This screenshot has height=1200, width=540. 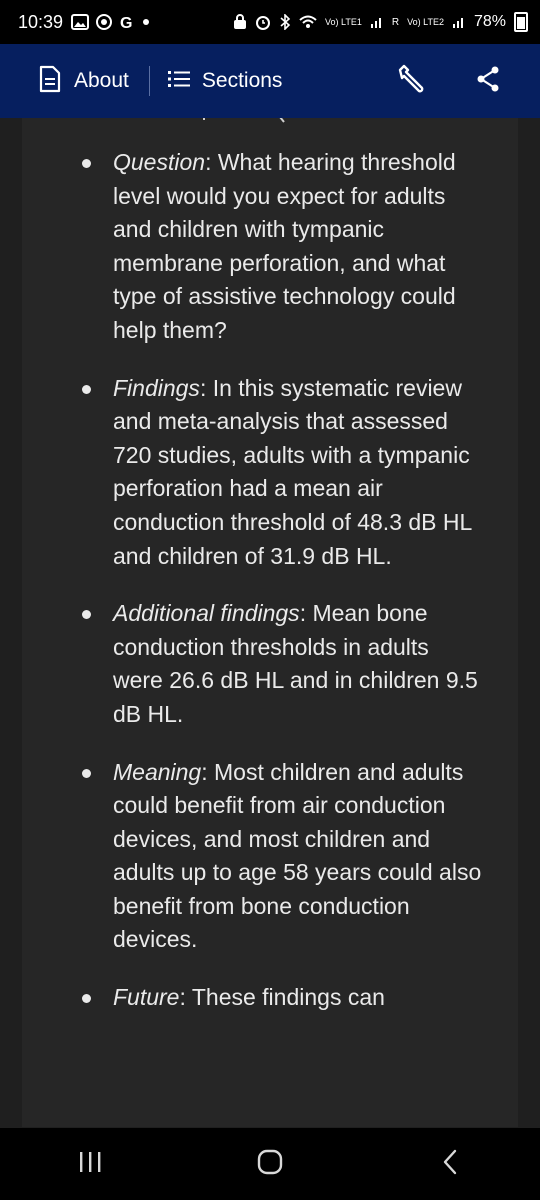 I want to click on bullet-term: Meaning, so click(x=157, y=771).